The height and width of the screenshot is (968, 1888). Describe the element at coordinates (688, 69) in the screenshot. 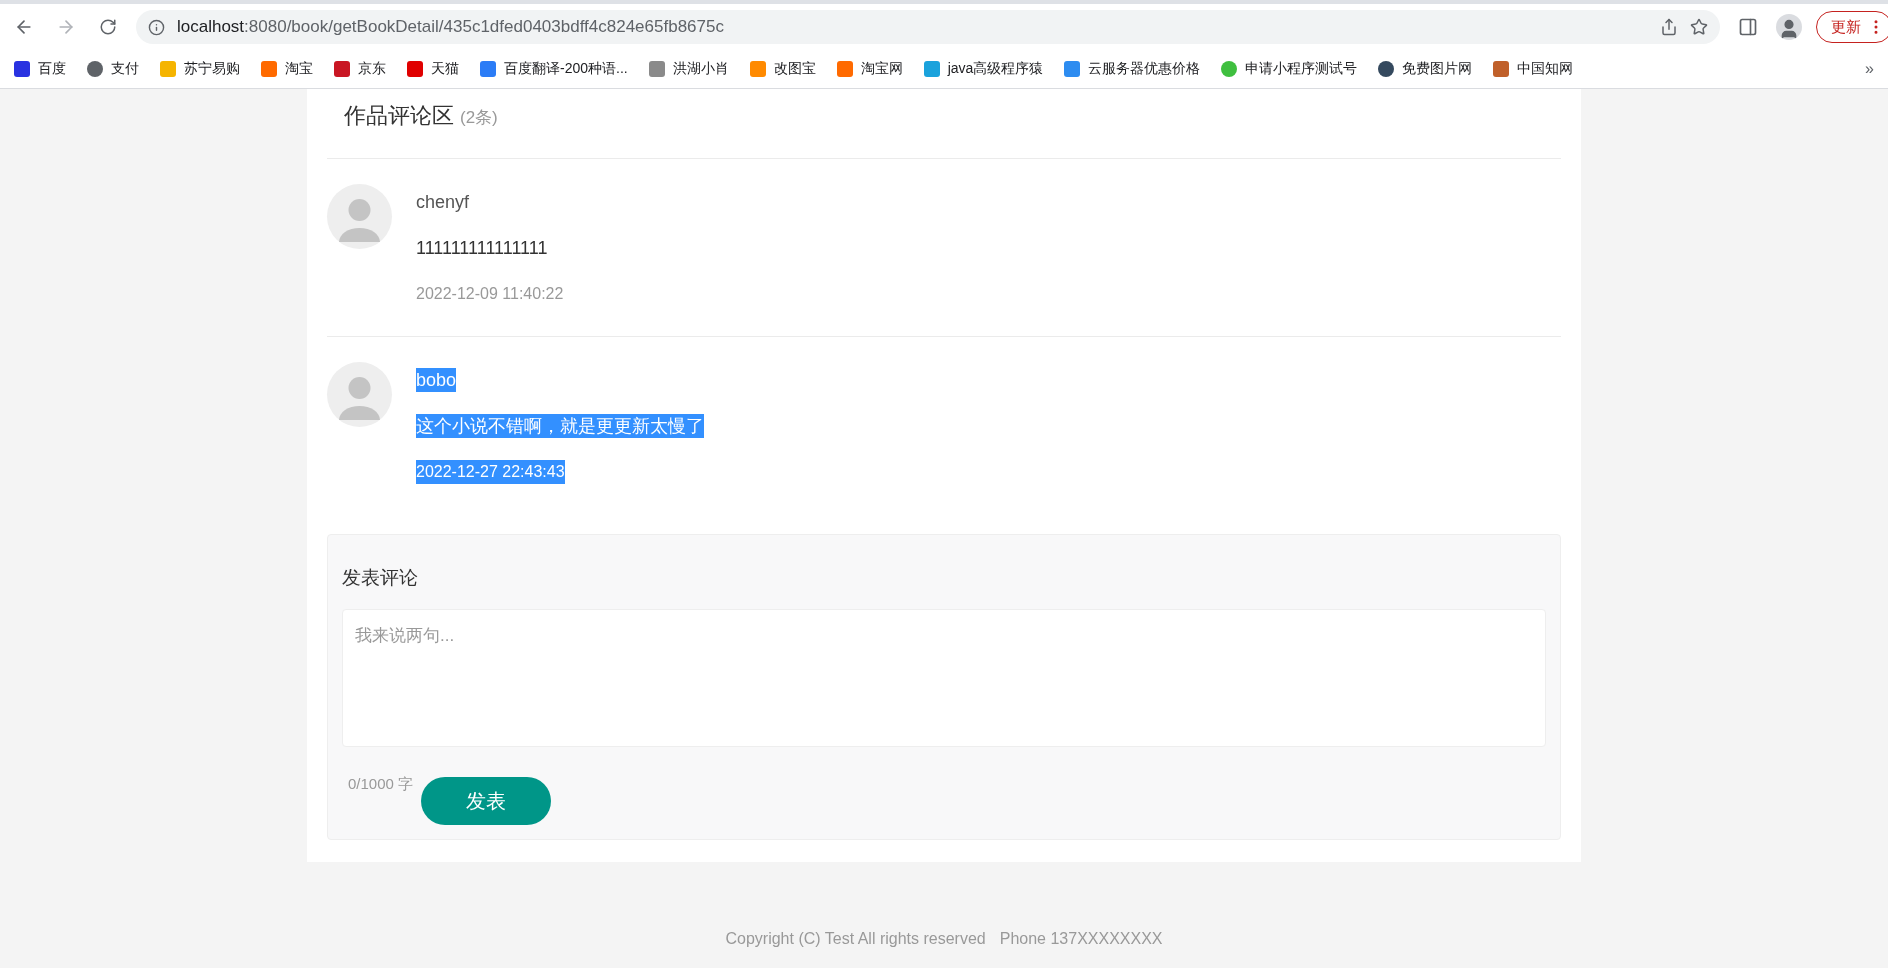

I see `bookmark-item: 洪湖小肖` at that location.